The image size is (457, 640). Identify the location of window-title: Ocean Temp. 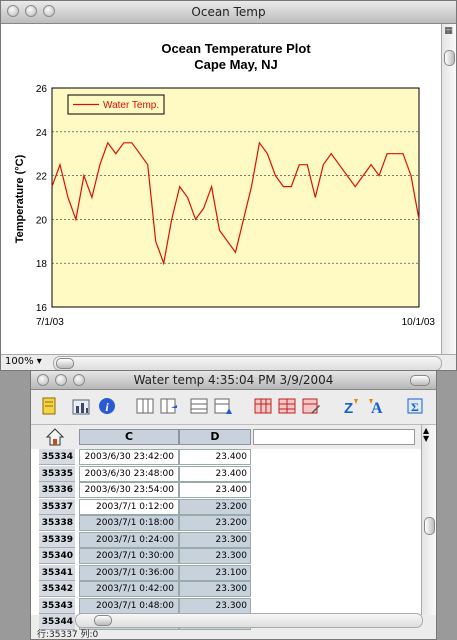
(228, 12).